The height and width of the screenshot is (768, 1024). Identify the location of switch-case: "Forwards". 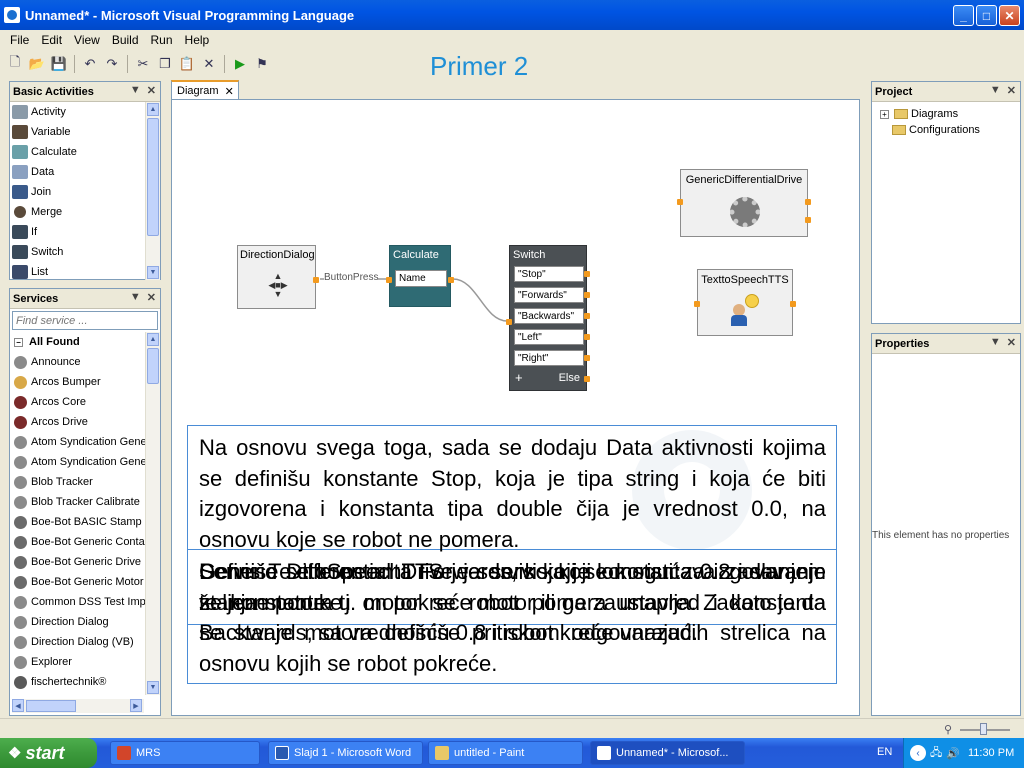
(549, 295).